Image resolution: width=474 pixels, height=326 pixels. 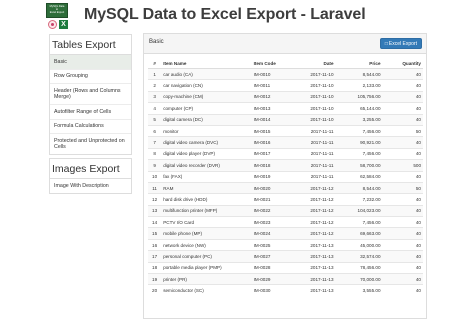 I want to click on app-logo: MySQL Data to Excel Export, so click(x=57, y=10).